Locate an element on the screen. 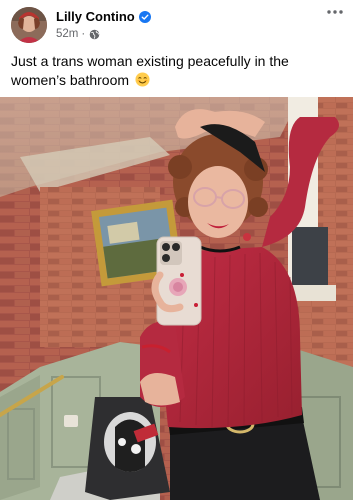 This screenshot has height=500, width=353. globe-icon is located at coordinates (94, 34).